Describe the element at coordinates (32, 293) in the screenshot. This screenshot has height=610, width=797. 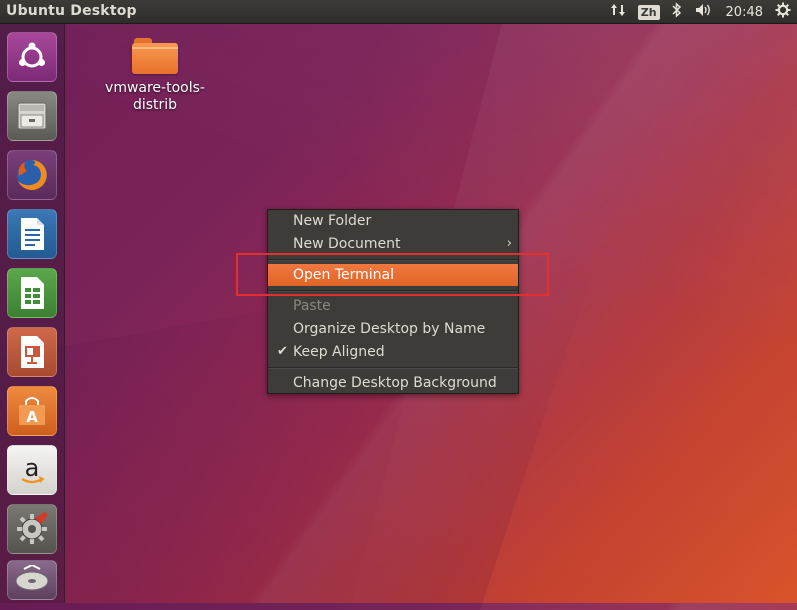
I see `libreoffice-calc-icon` at that location.